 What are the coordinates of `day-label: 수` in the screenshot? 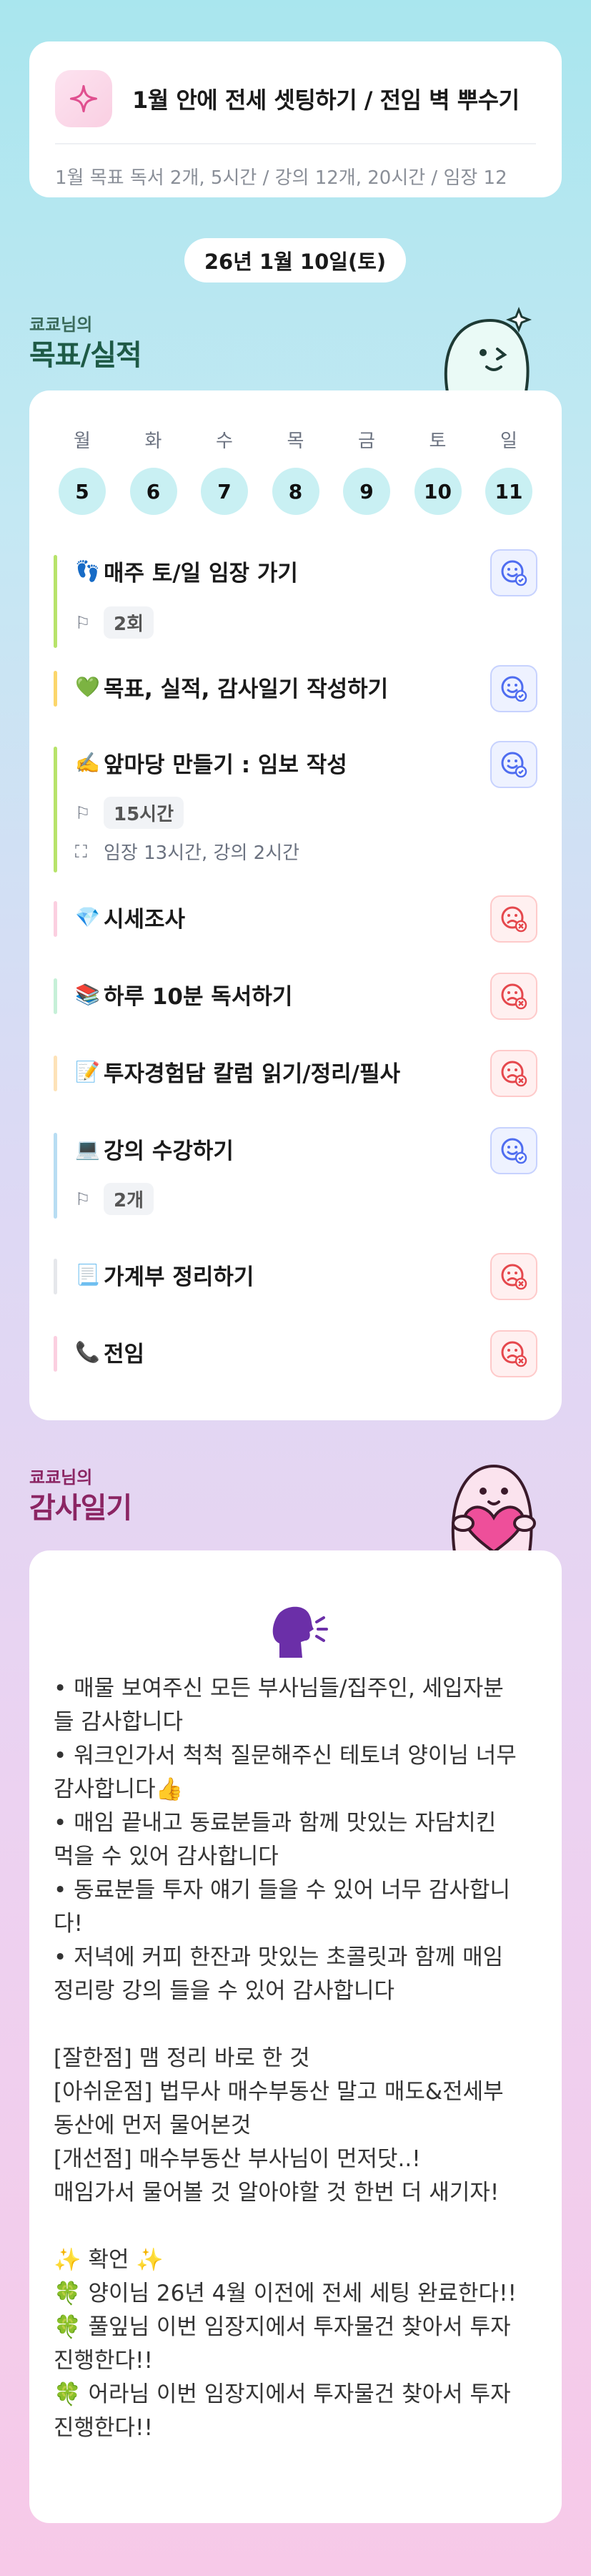 It's located at (225, 441).